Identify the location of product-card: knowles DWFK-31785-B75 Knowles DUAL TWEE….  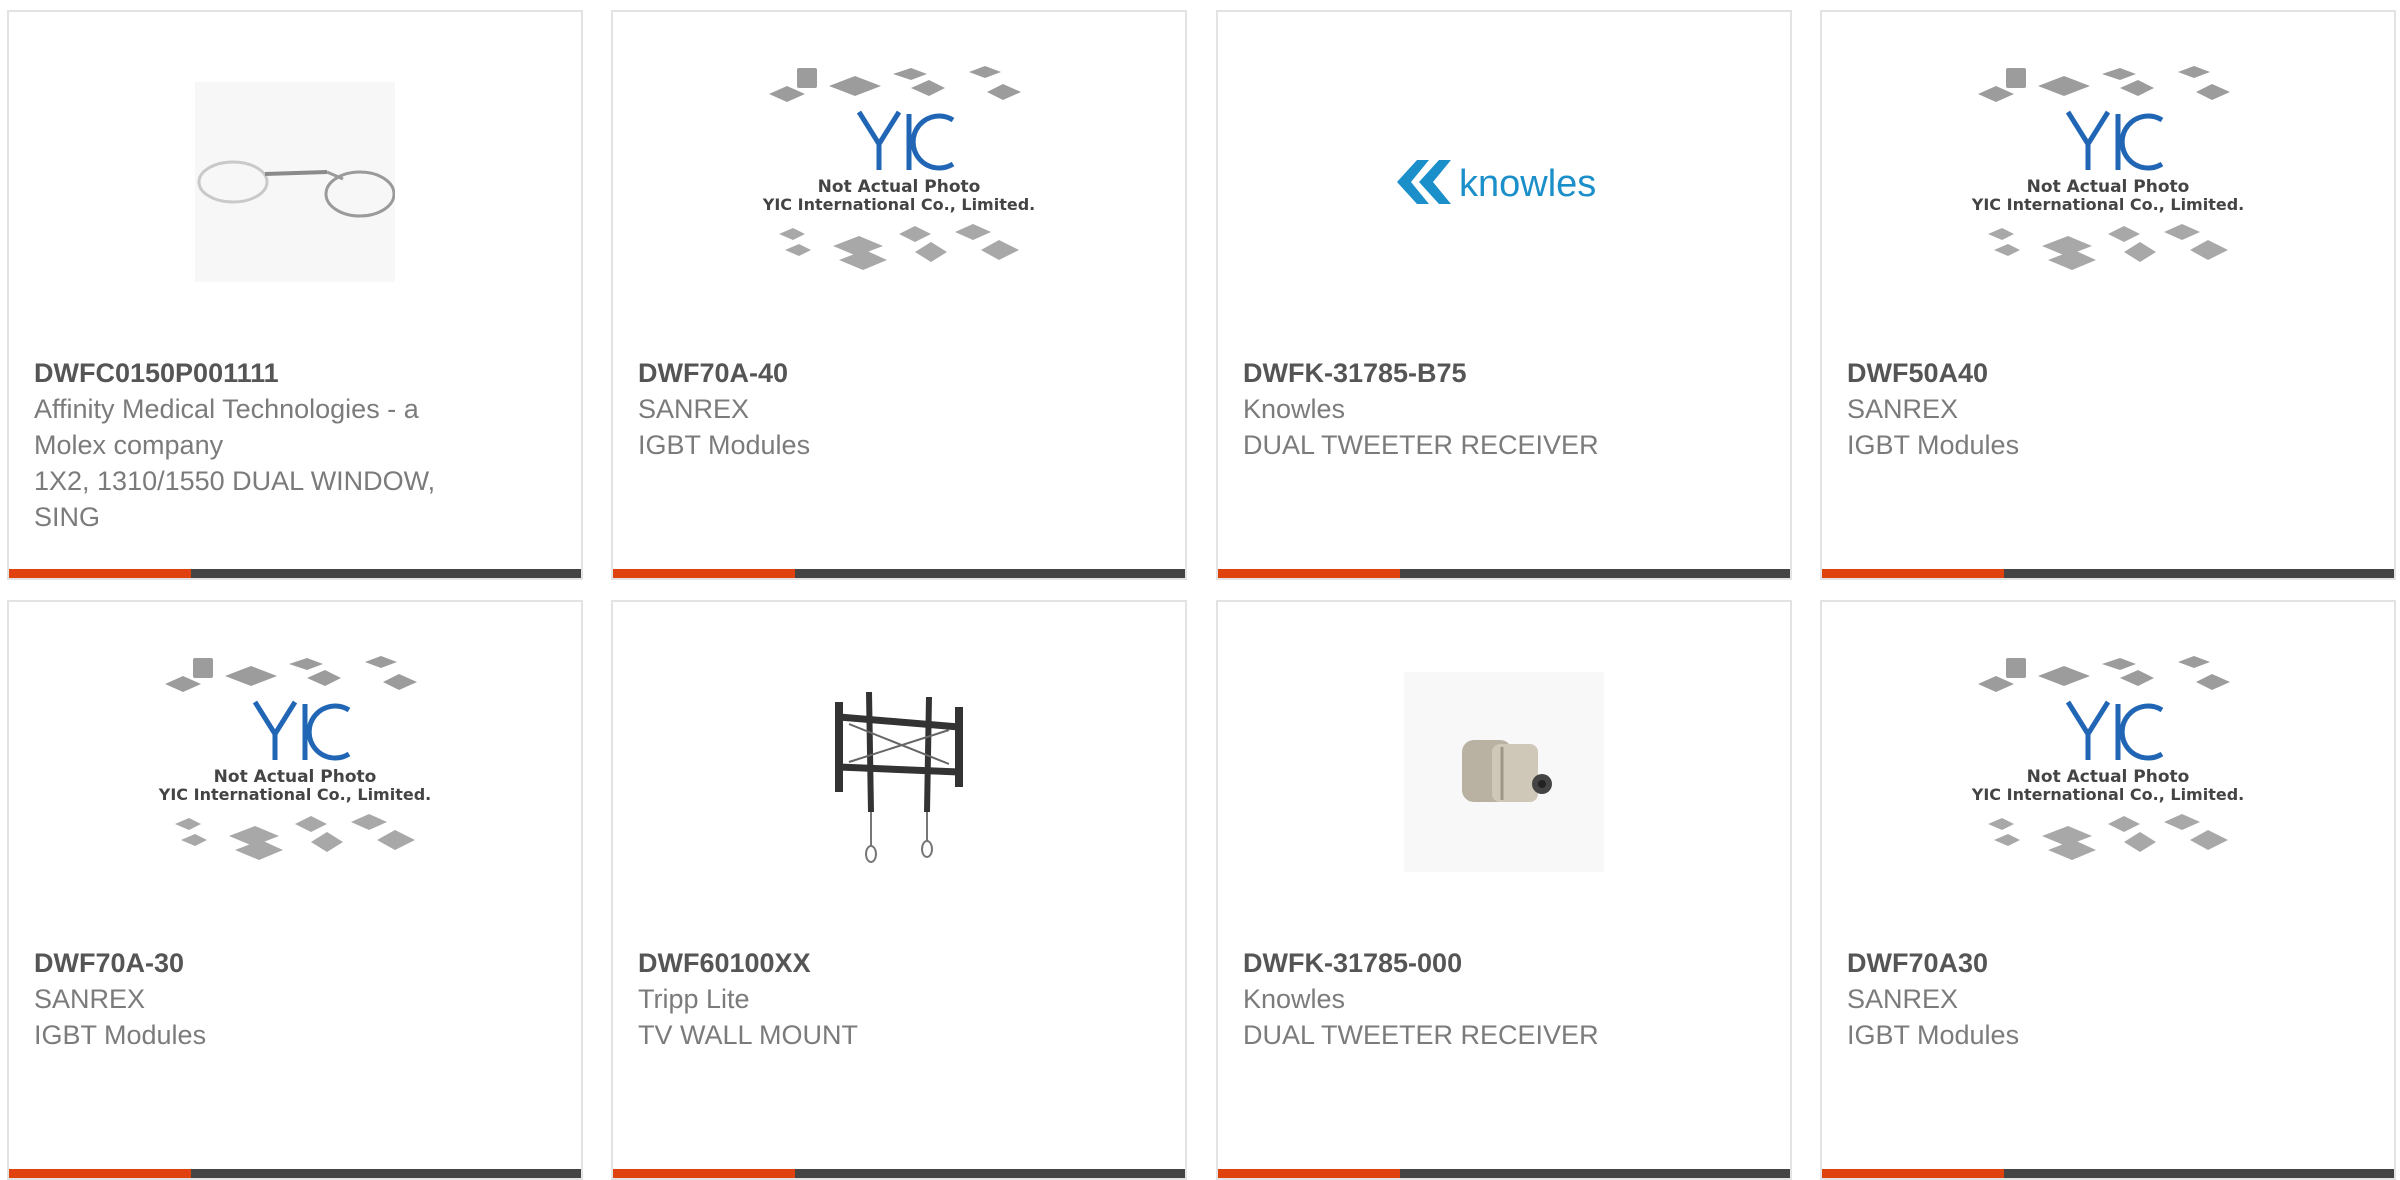
(1504, 295).